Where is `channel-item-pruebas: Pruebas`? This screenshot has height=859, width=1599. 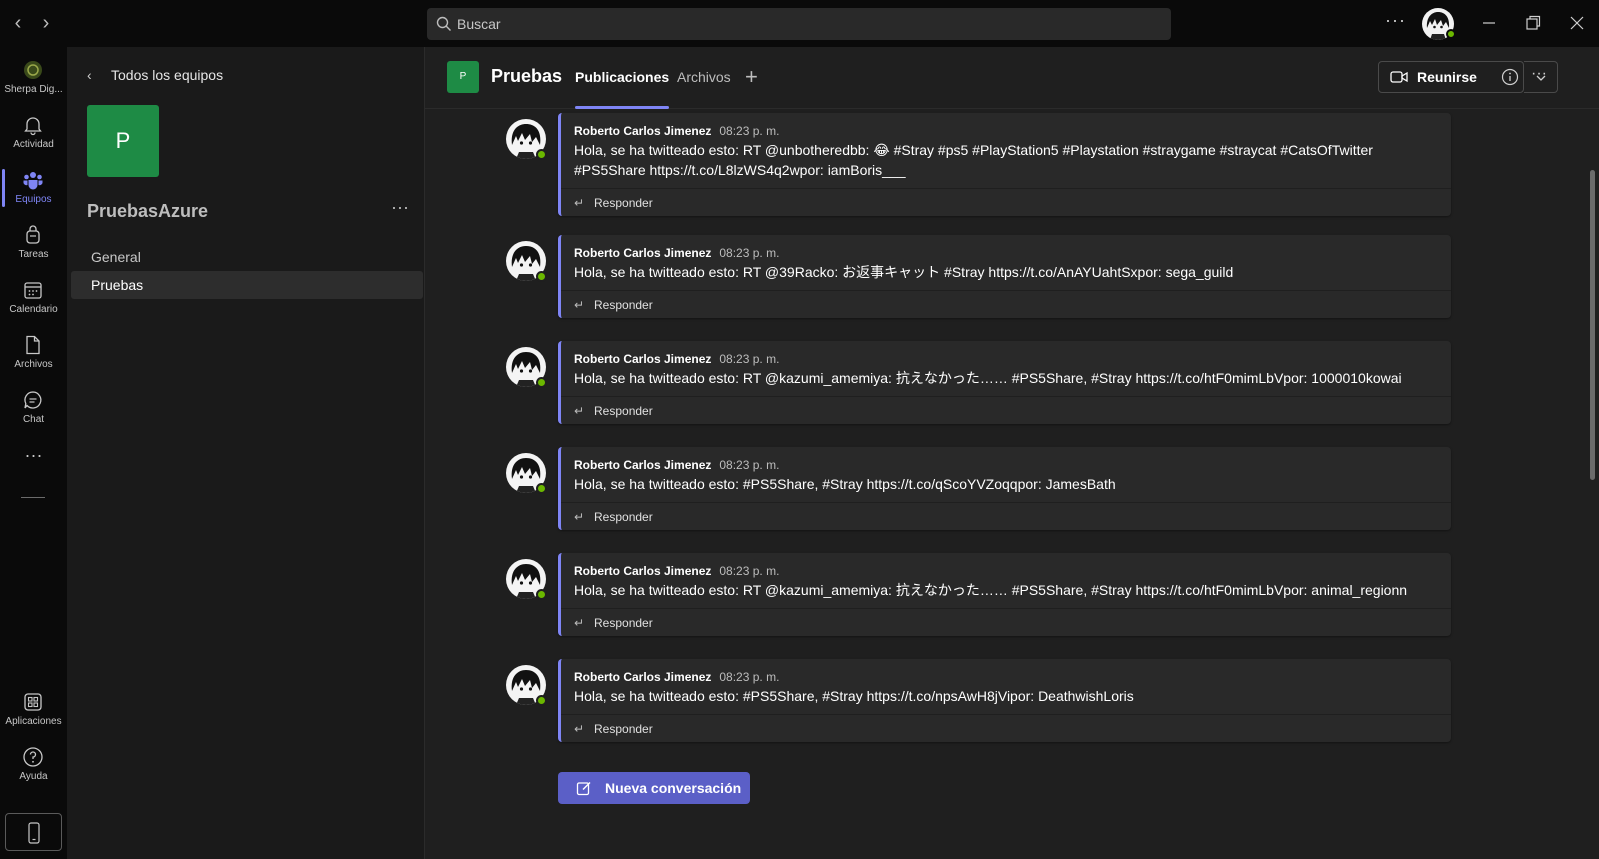
channel-item-pruebas: Pruebas is located at coordinates (247, 285).